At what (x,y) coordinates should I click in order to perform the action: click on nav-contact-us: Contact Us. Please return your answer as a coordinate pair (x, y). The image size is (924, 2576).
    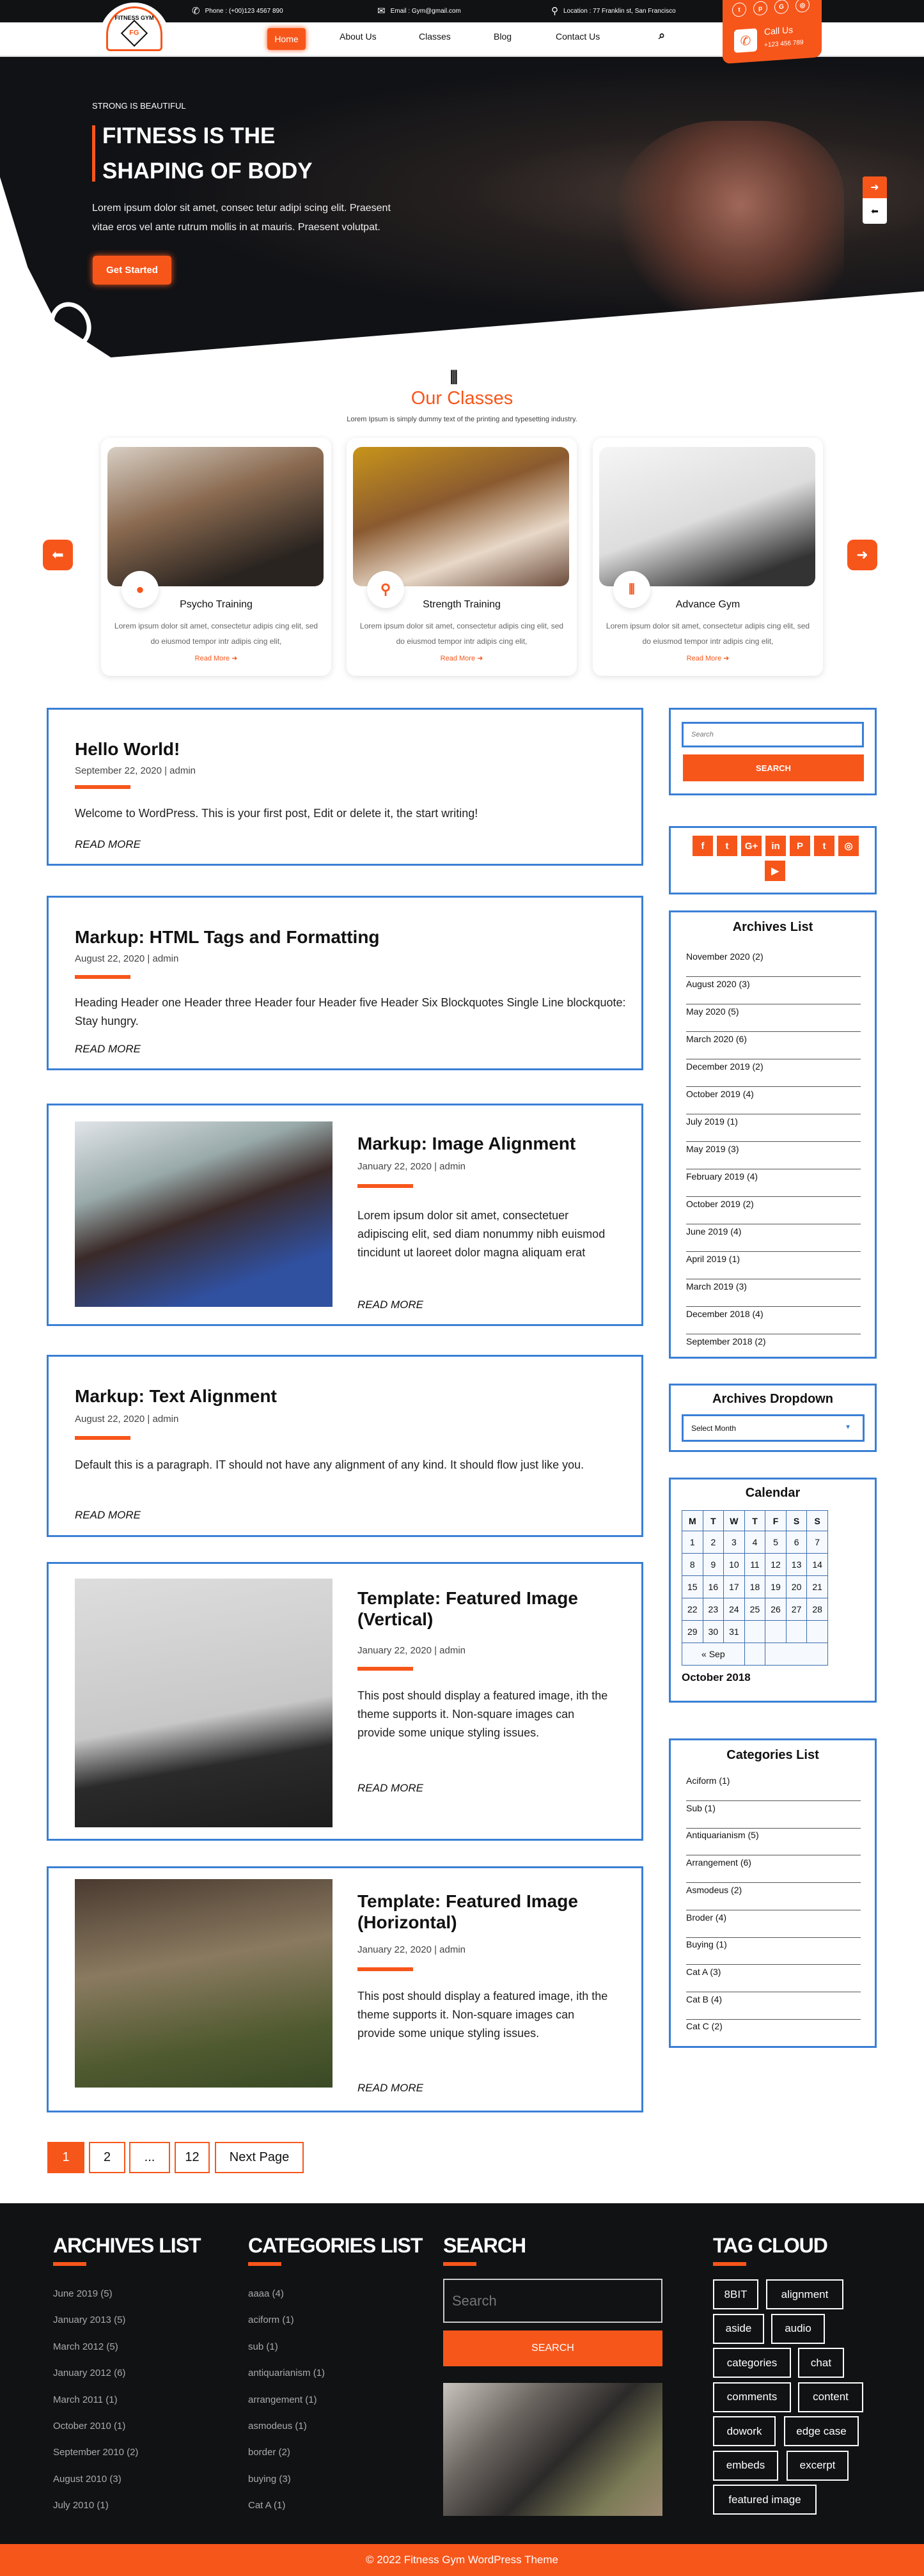
    Looking at the image, I should click on (578, 36).